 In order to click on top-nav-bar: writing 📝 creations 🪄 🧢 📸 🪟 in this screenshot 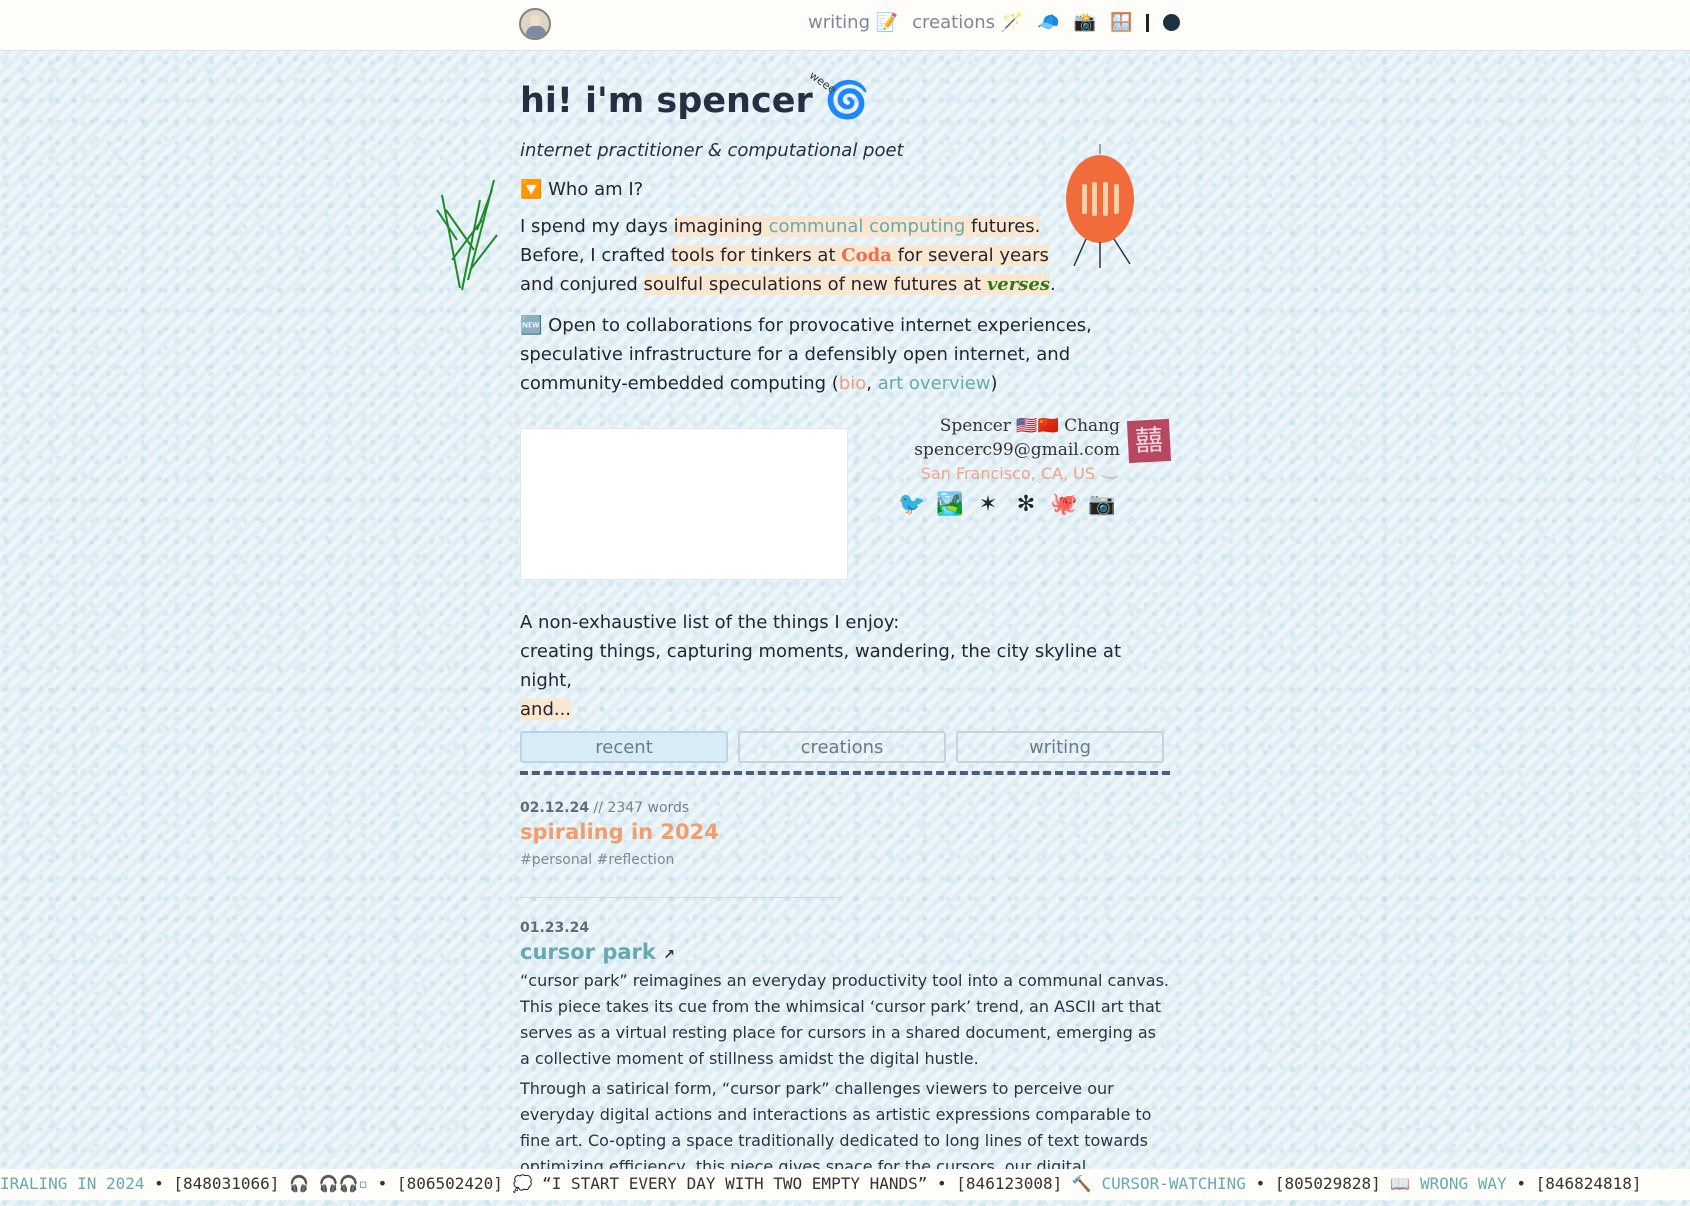, I will do `click(845, 25)`.